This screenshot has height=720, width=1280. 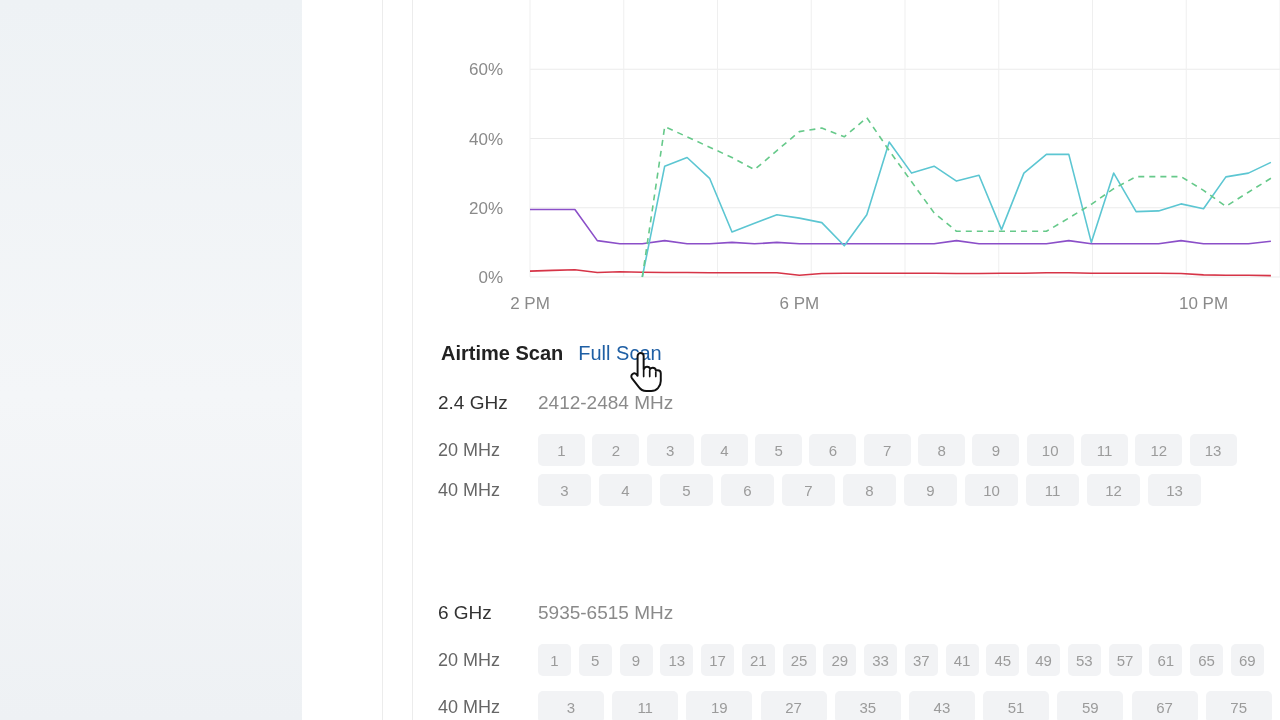 I want to click on channel-option: 51, so click(x=1016, y=705).